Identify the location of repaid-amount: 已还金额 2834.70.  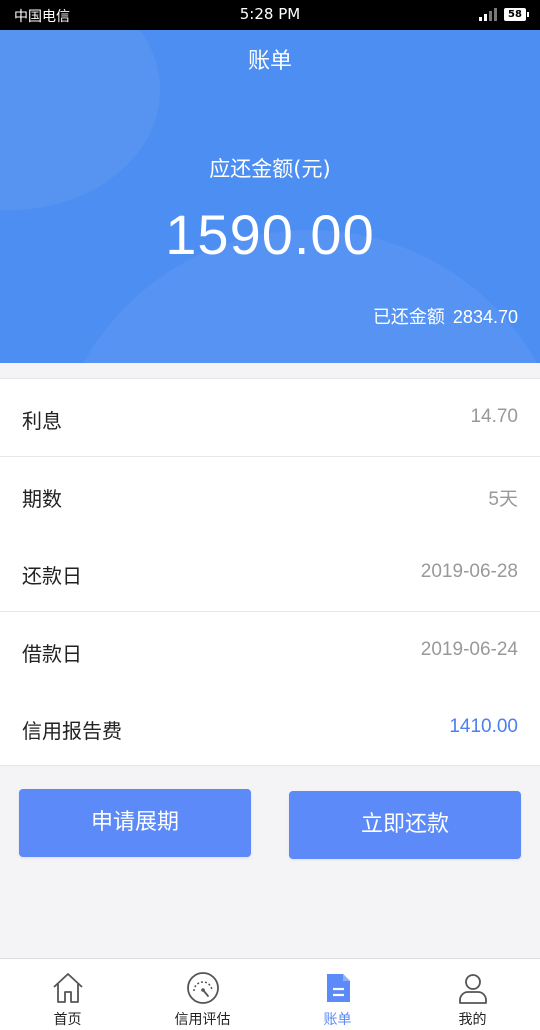
(445, 316).